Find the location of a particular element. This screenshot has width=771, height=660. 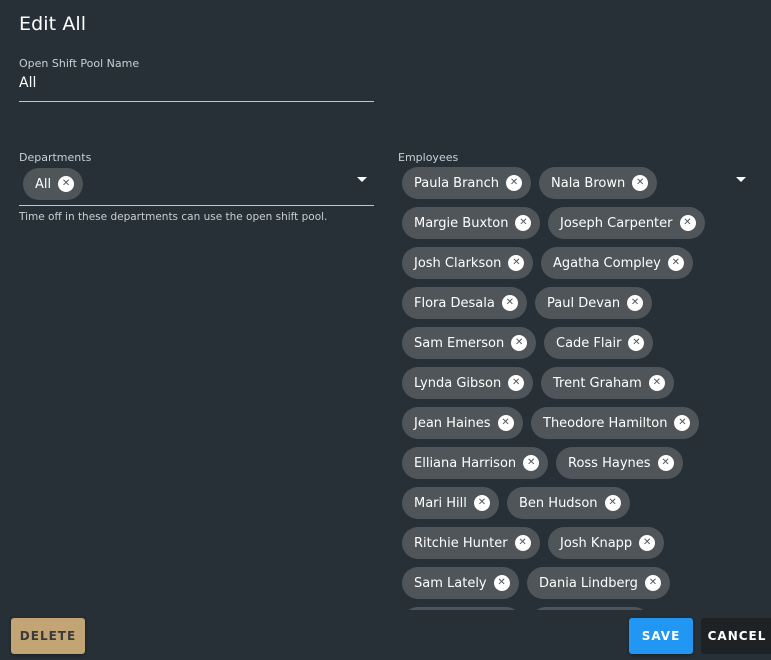

employee-chip: Ritchie Hunter ✕ is located at coordinates (471, 543).